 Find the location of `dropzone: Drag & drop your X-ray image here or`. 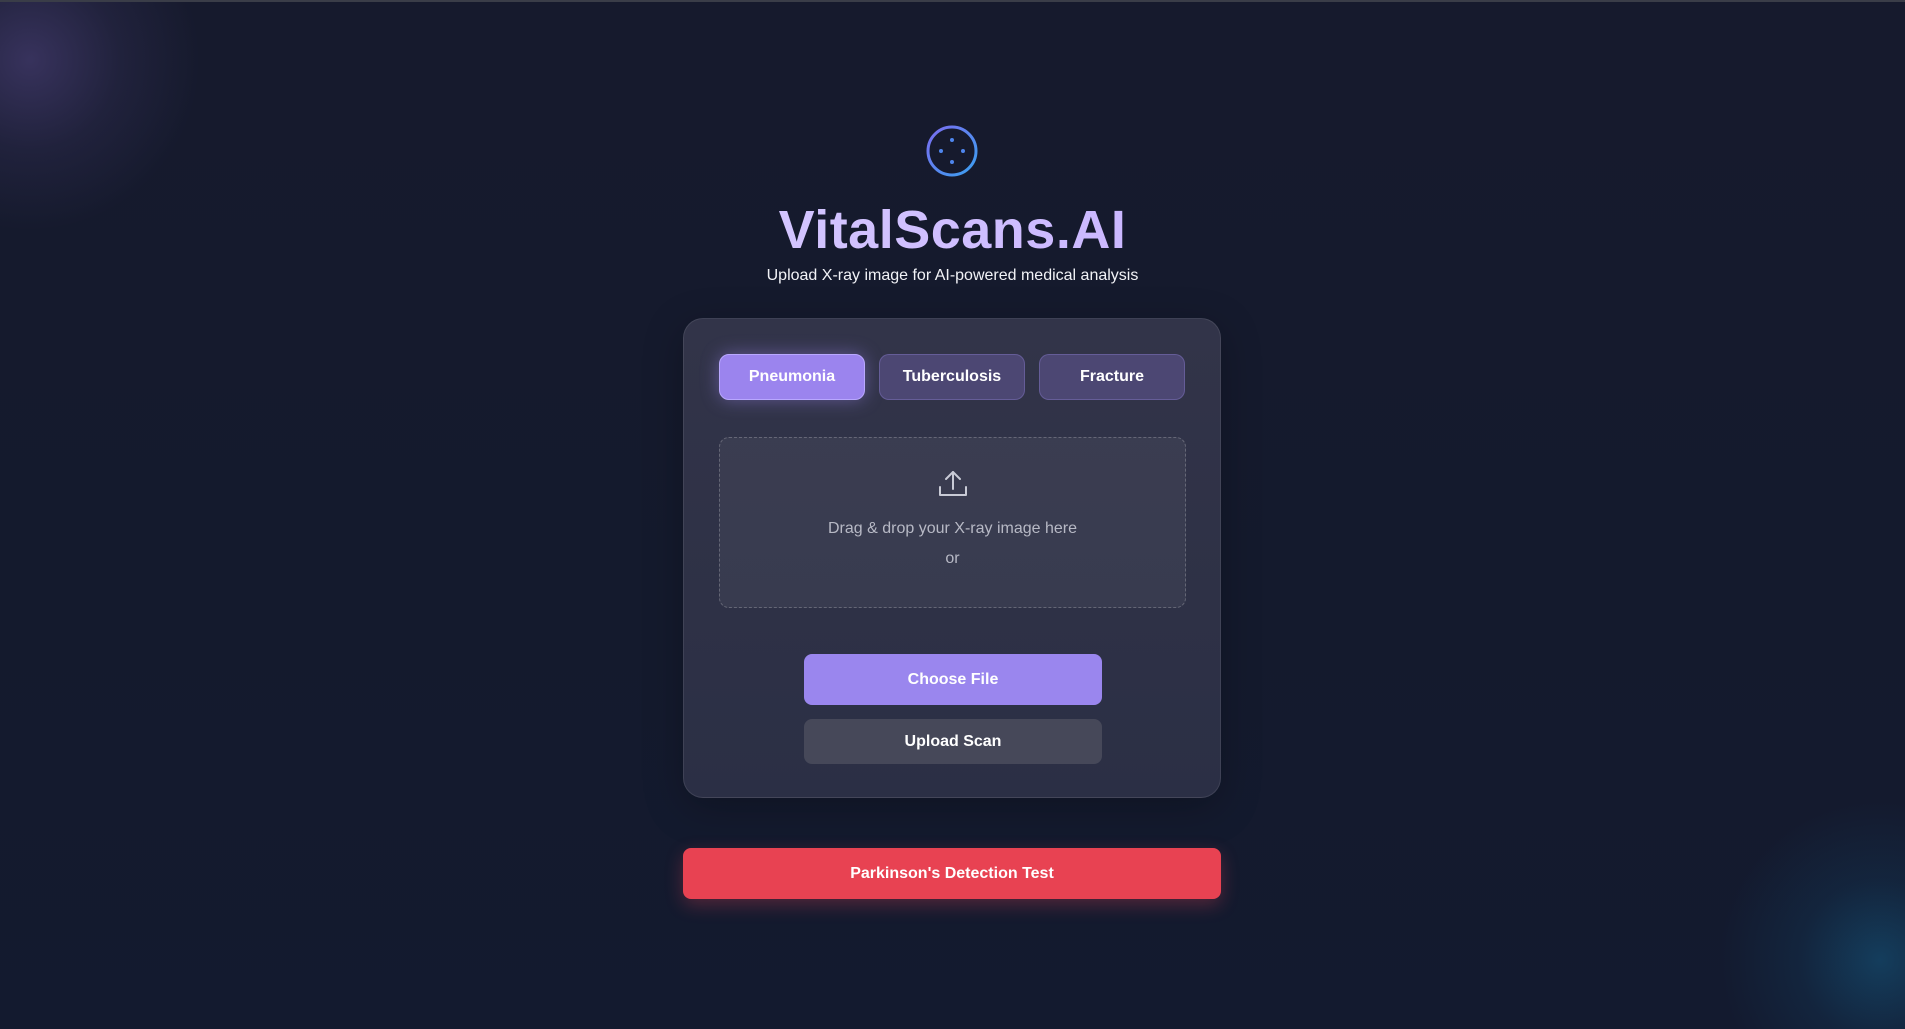

dropzone: Drag & drop your X-ray image here or is located at coordinates (952, 522).